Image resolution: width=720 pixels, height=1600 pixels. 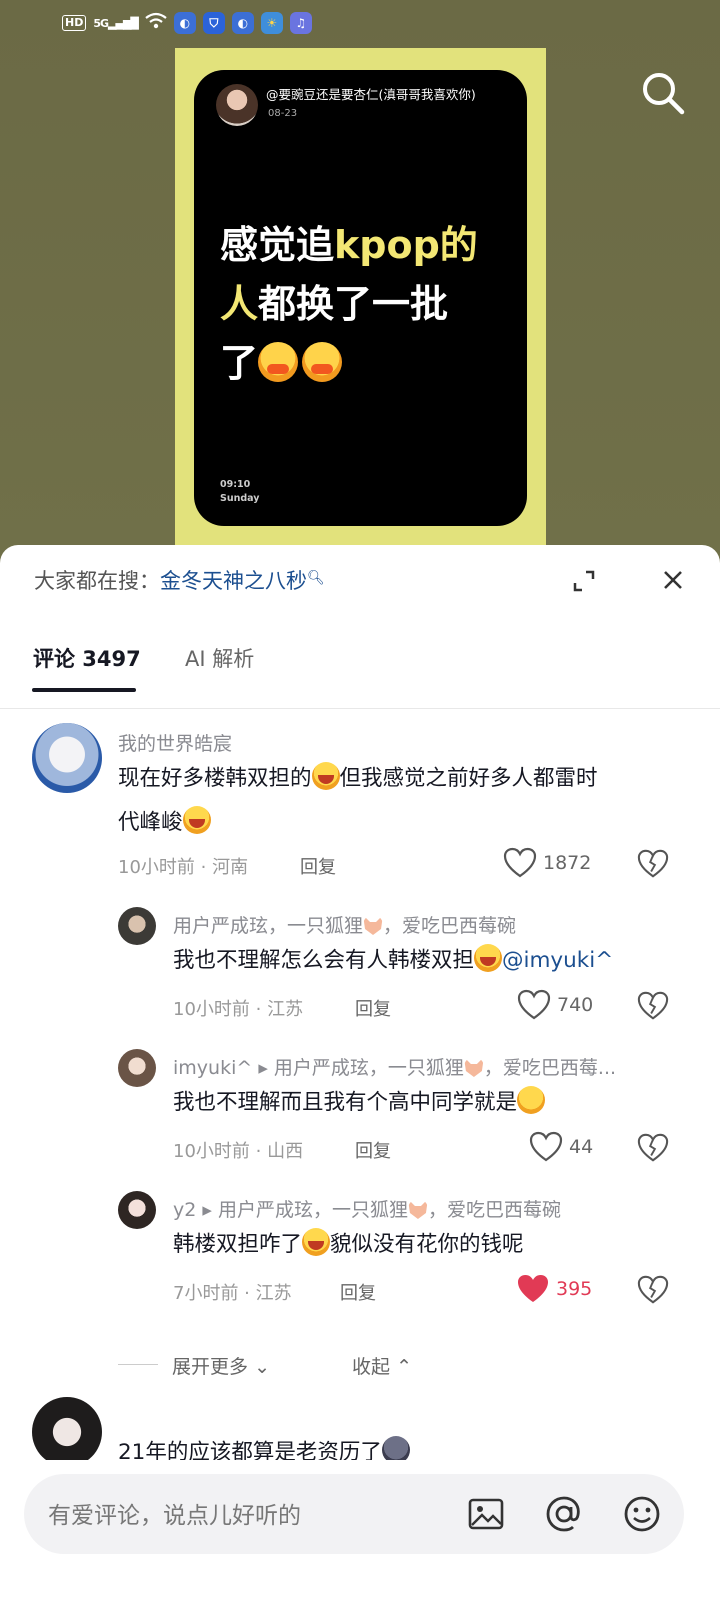 I want to click on close-sheet-button, so click(x=673, y=580).